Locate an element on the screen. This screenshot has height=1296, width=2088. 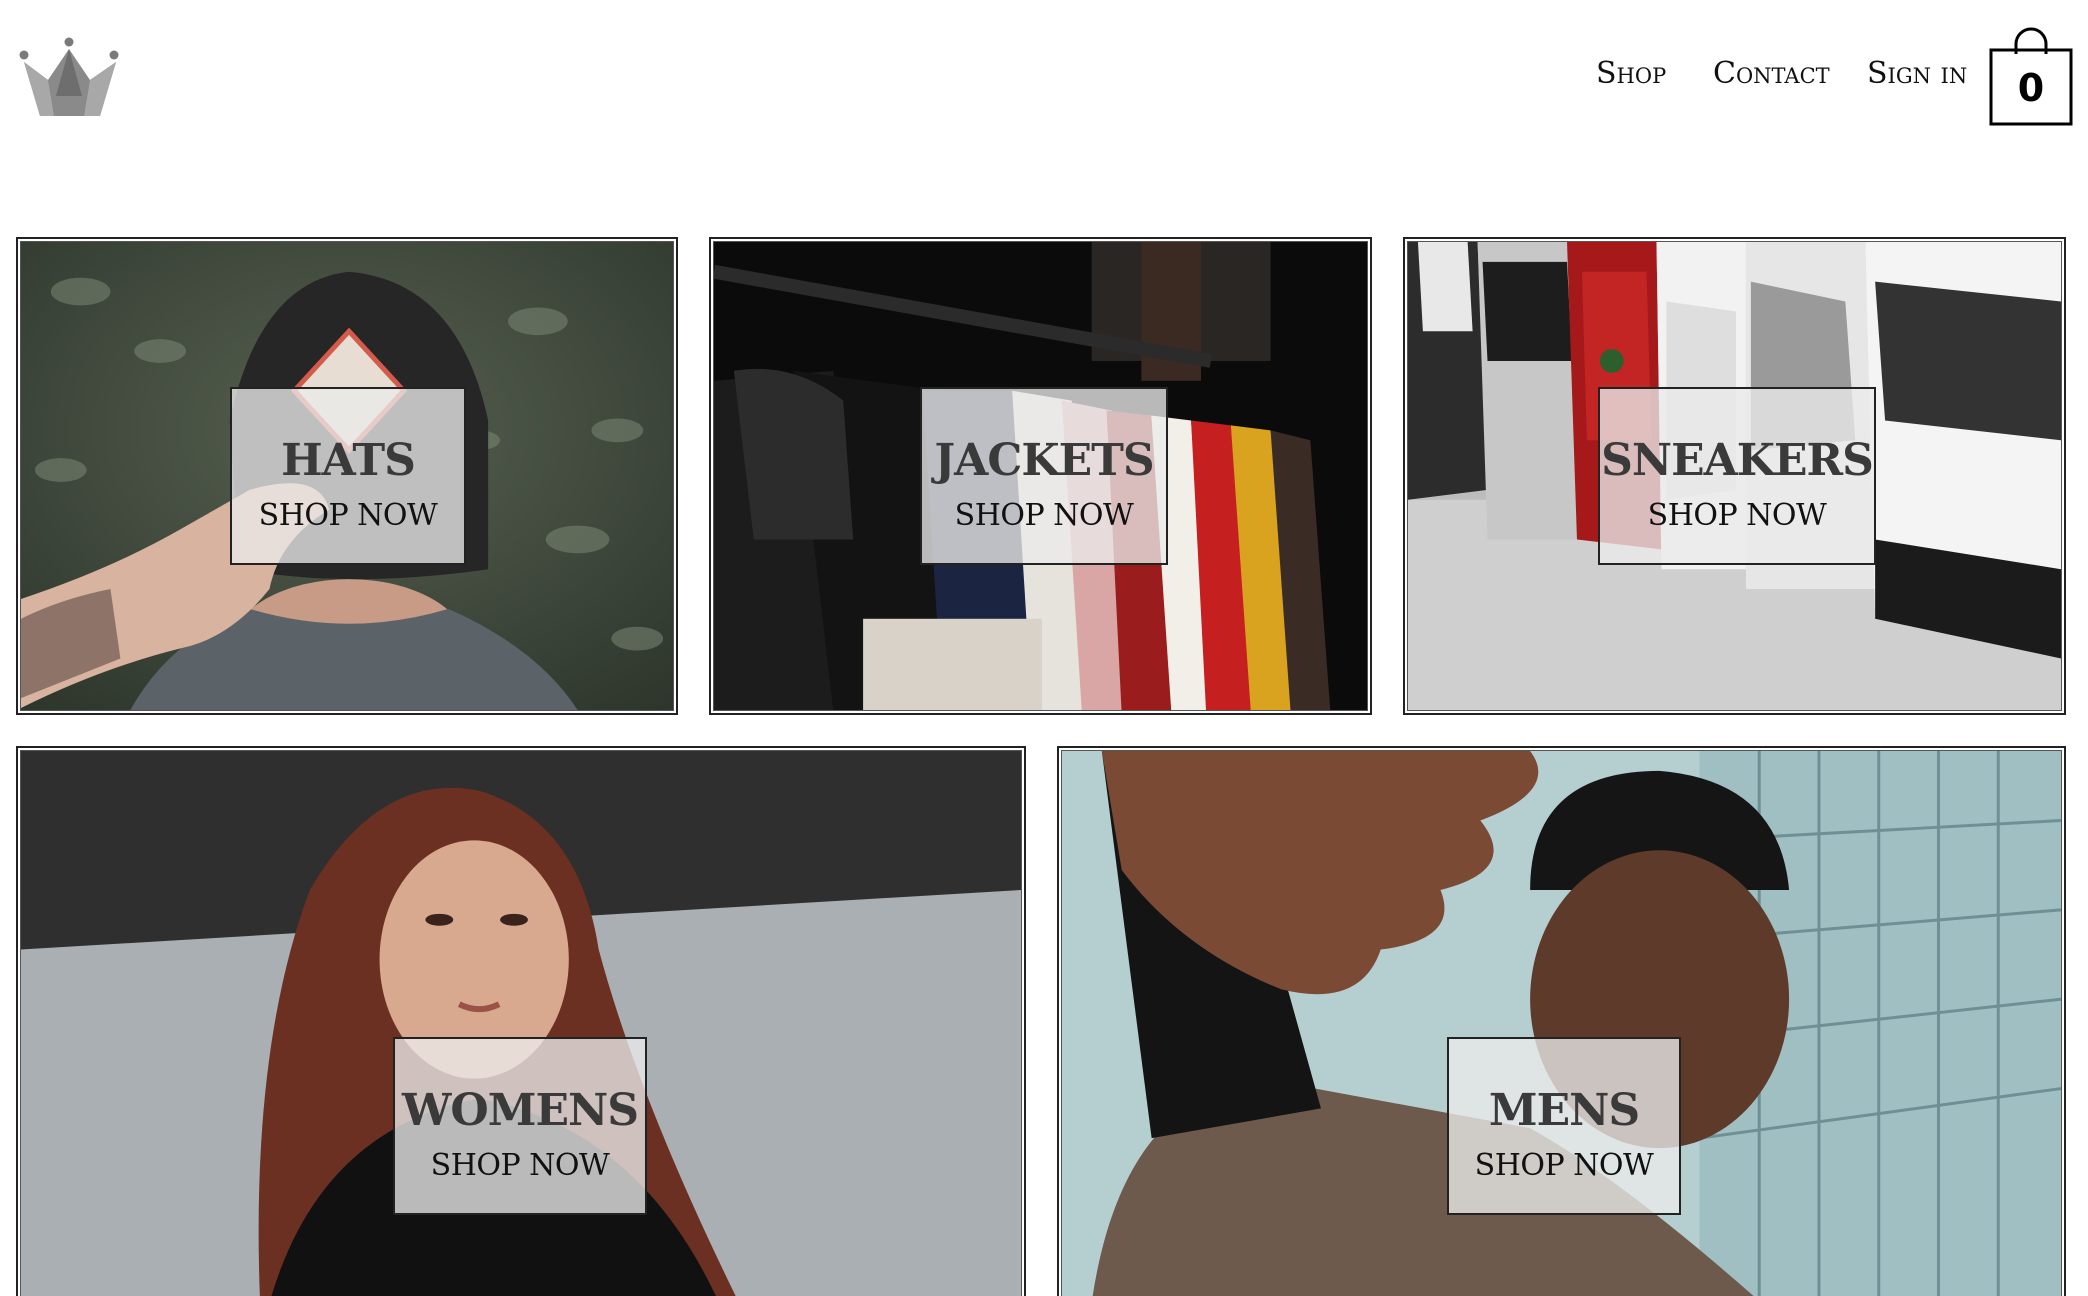
nav-sign-in-link: Sign in is located at coordinates (1917, 76).